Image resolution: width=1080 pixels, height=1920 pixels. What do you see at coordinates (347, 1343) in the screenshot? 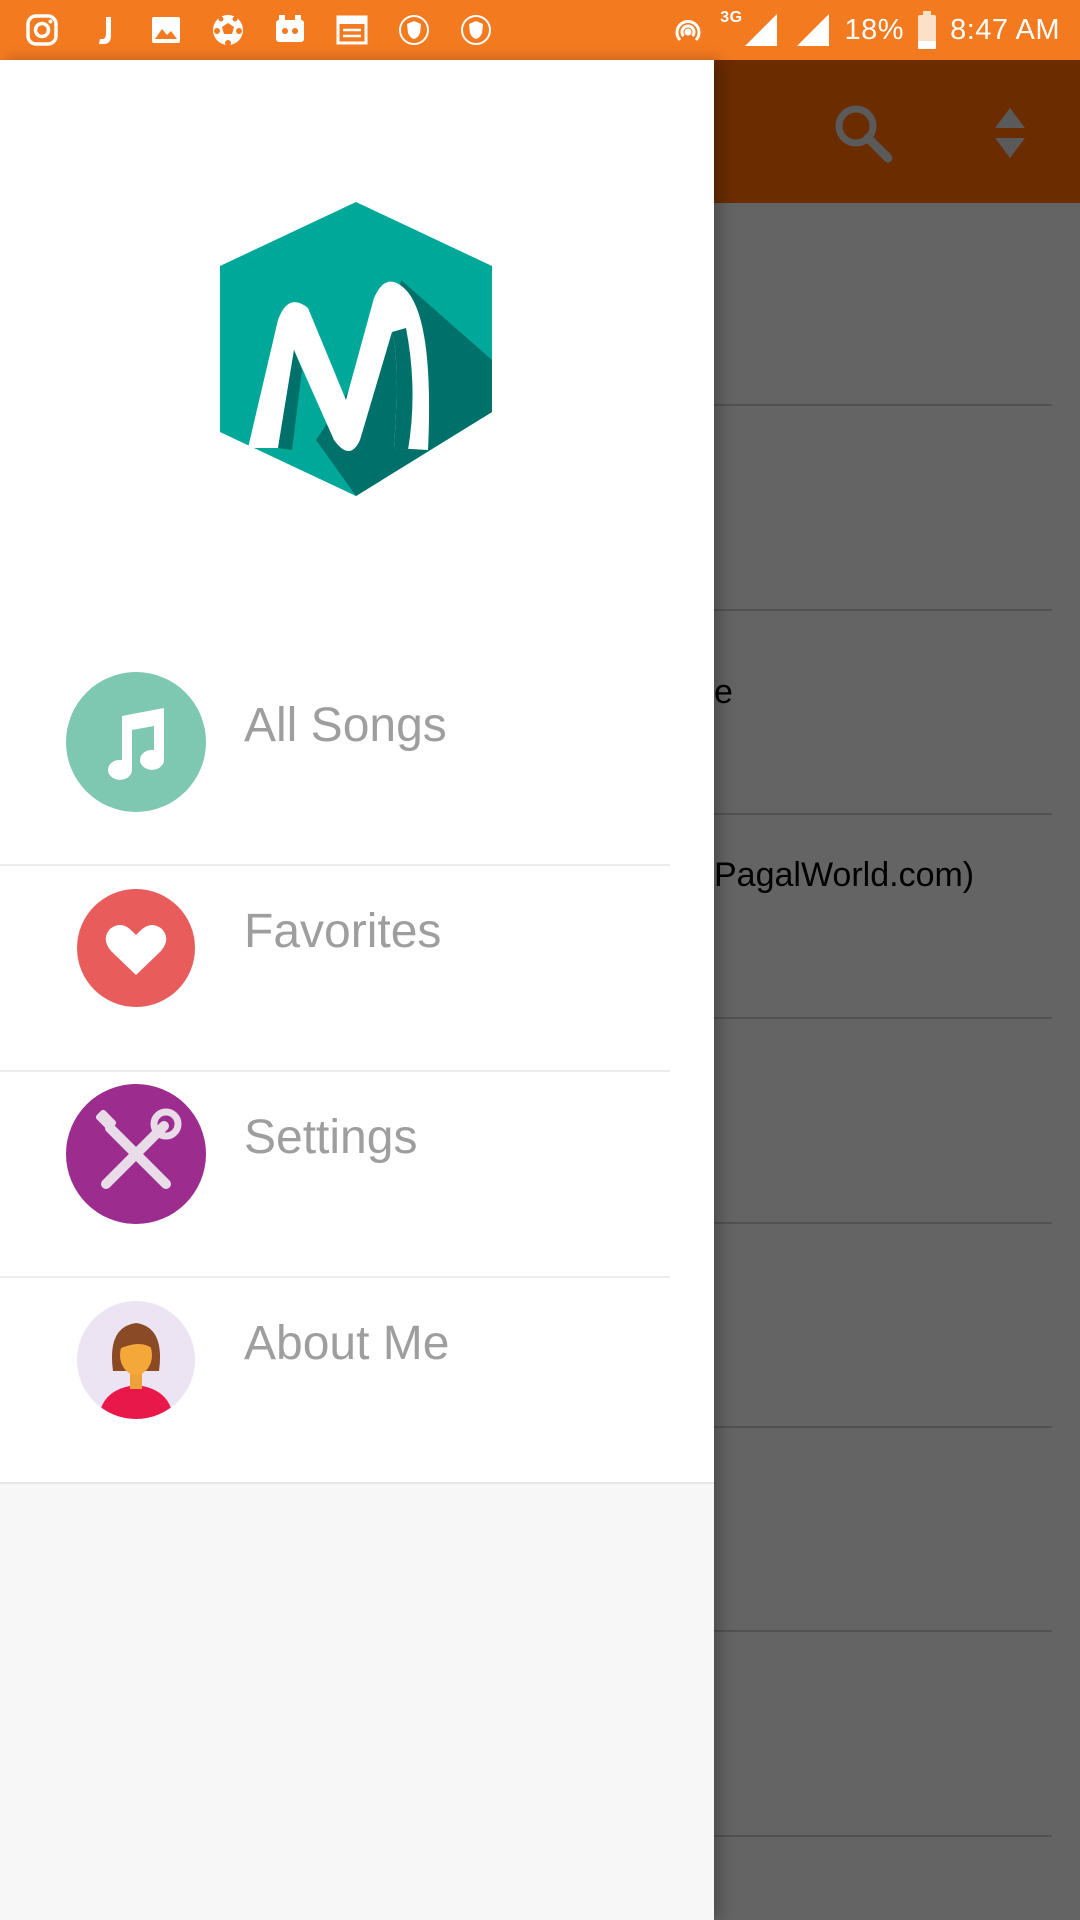
I see `menu-item-label: About Me` at bounding box center [347, 1343].